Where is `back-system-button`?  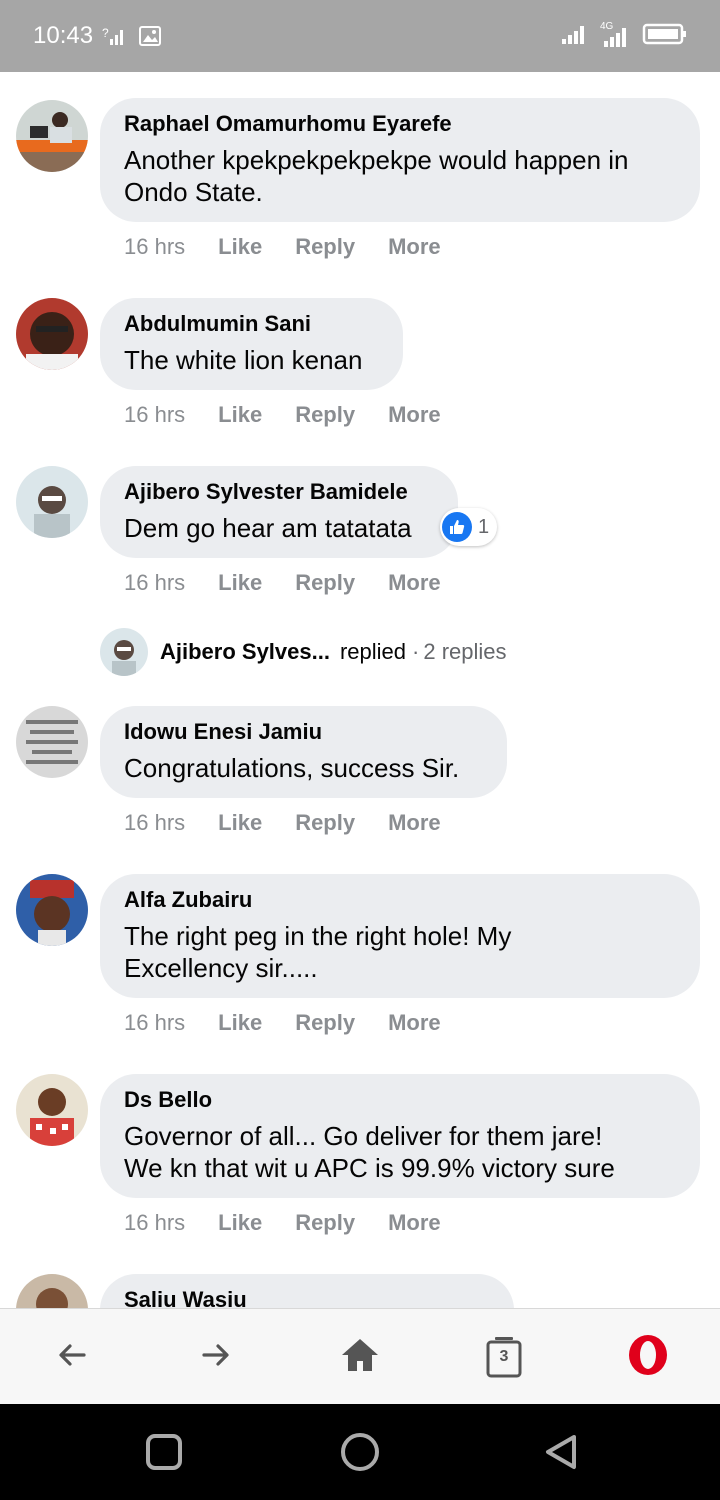
back-system-button is located at coordinates (562, 1454).